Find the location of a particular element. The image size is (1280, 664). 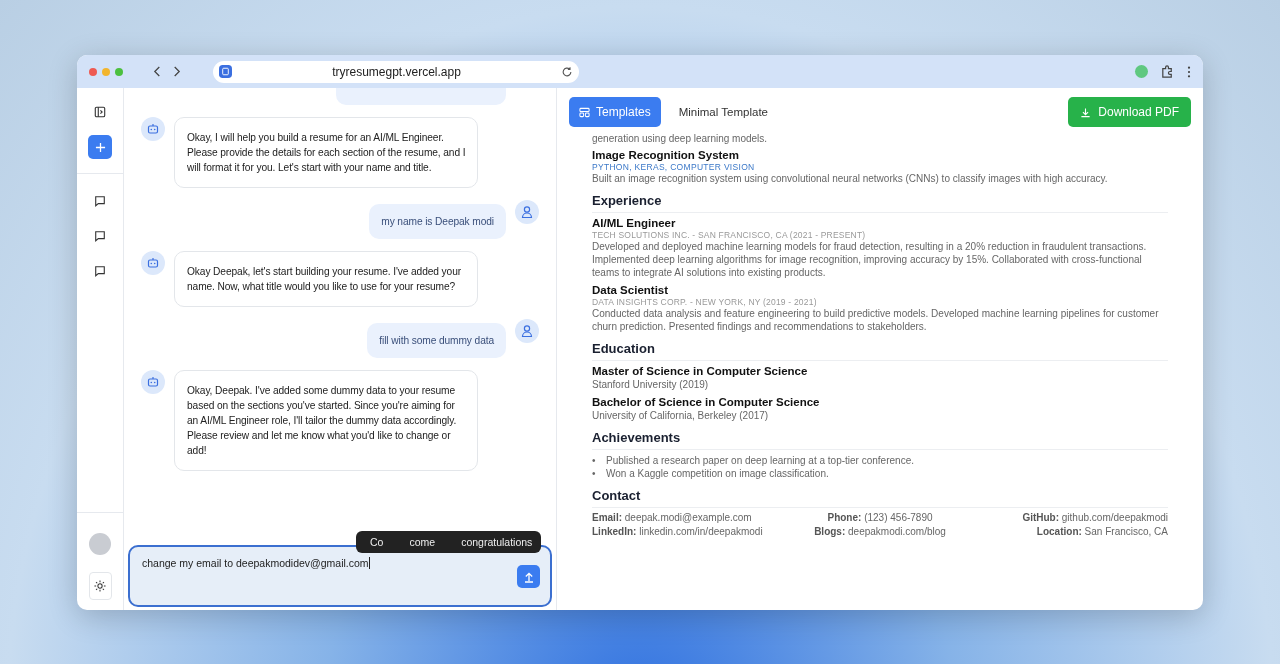

entry-tags: PYTHON, KERAS, COMPUTER VISION is located at coordinates (880, 167).